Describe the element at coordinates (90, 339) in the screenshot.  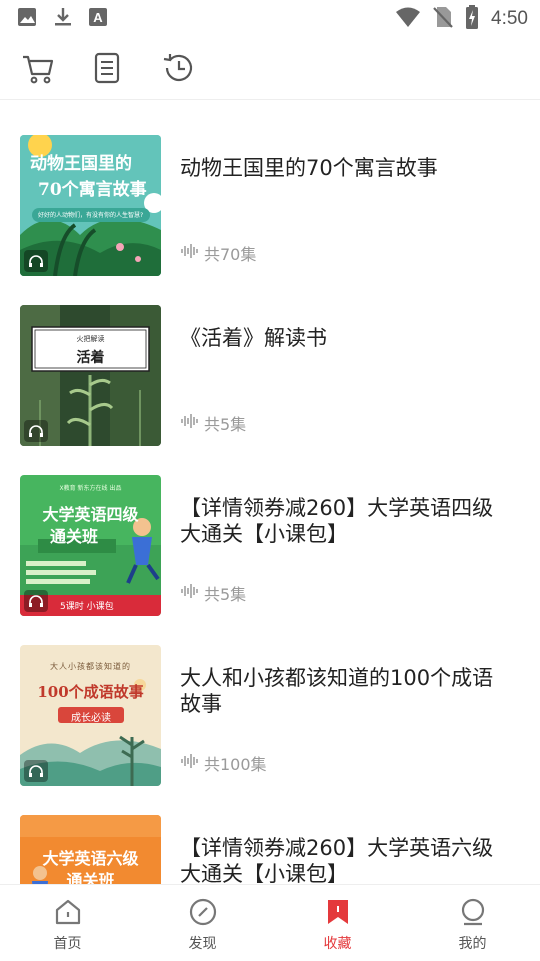
I see `cover-small-label: 火把解读` at that location.